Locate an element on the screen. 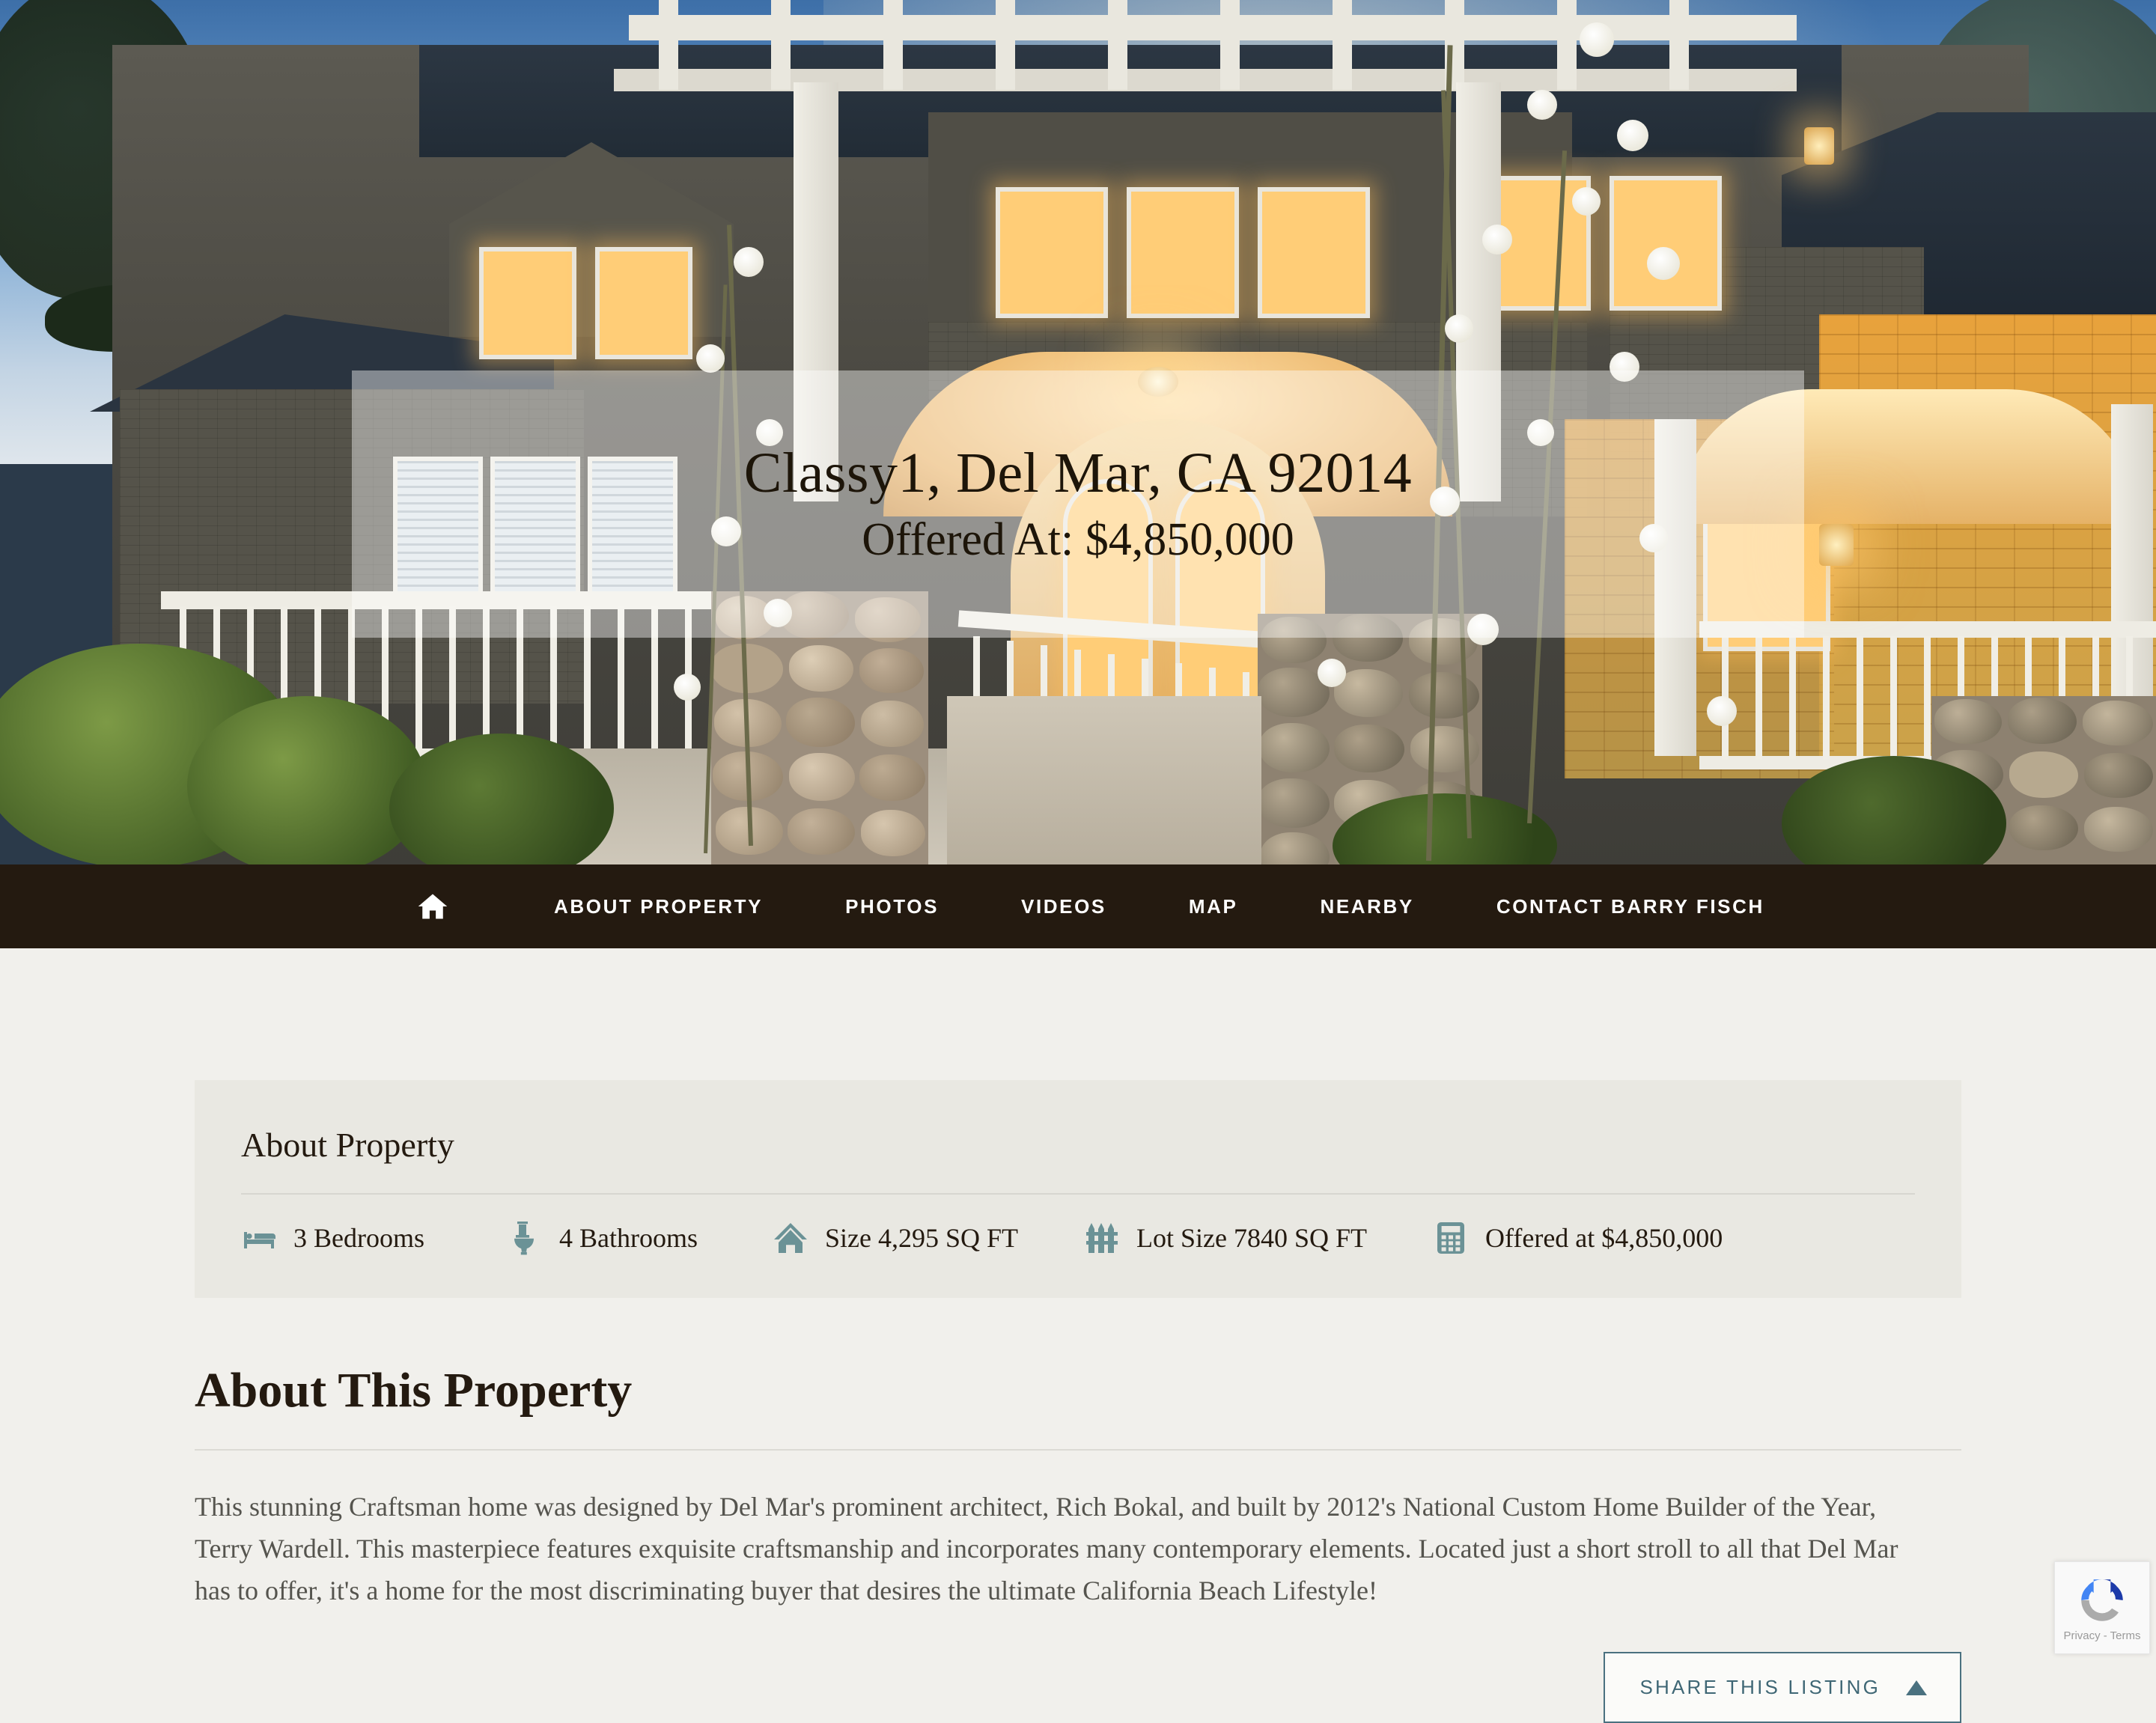  hedge is located at coordinates (307, 780).